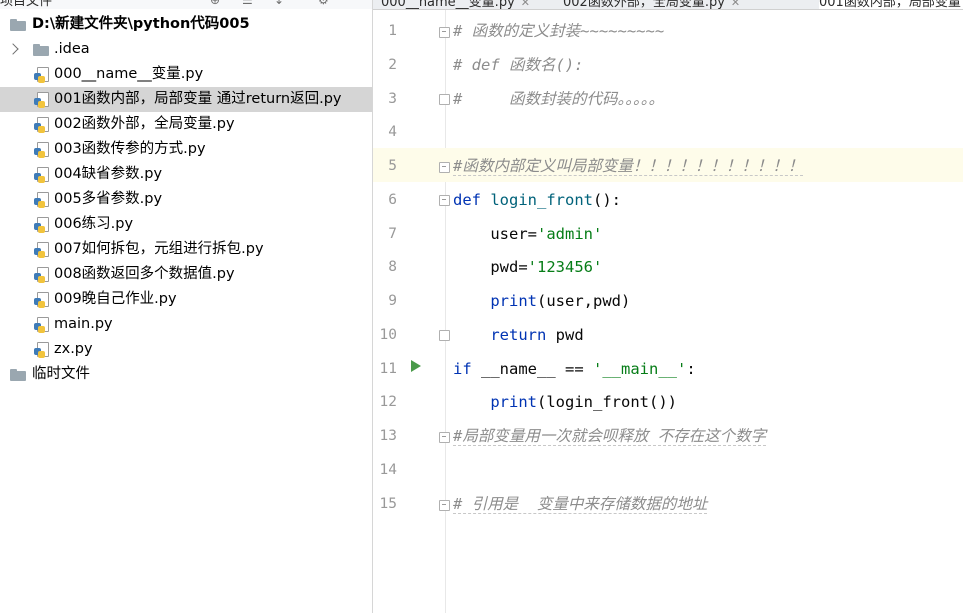 Image resolution: width=963 pixels, height=613 pixels. Describe the element at coordinates (129, 74) in the screenshot. I see `tree-item-label: 000__name__变量.py` at that location.